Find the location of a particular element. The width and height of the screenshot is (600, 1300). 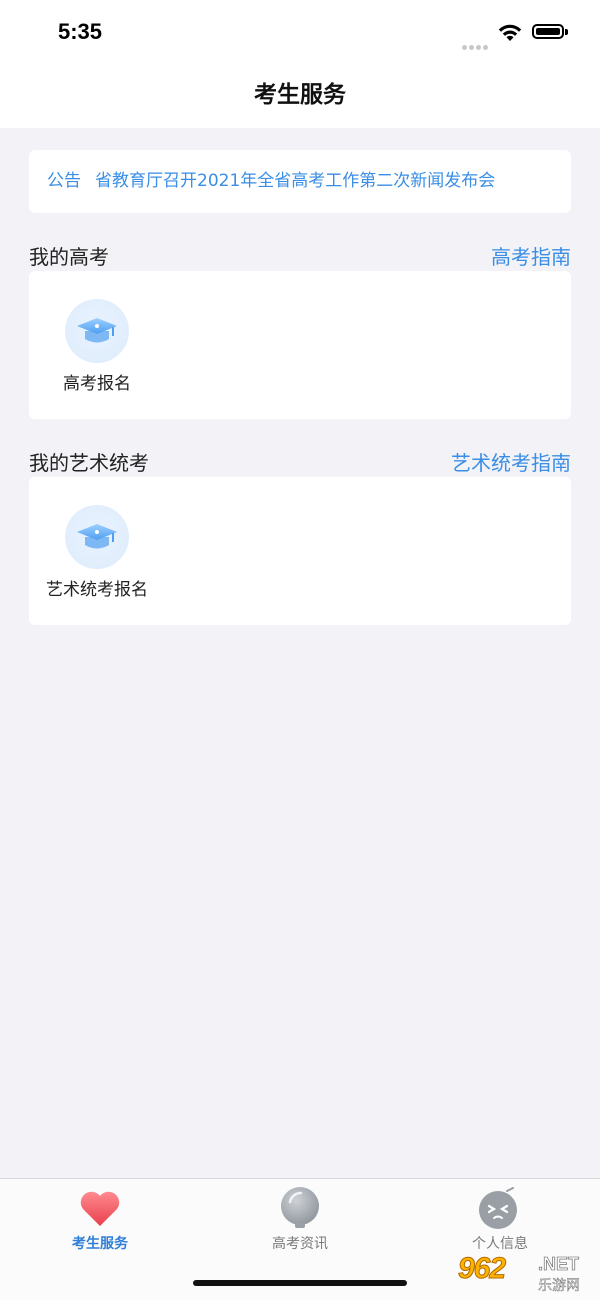

announcement-tag: 公告 is located at coordinates (64, 181).